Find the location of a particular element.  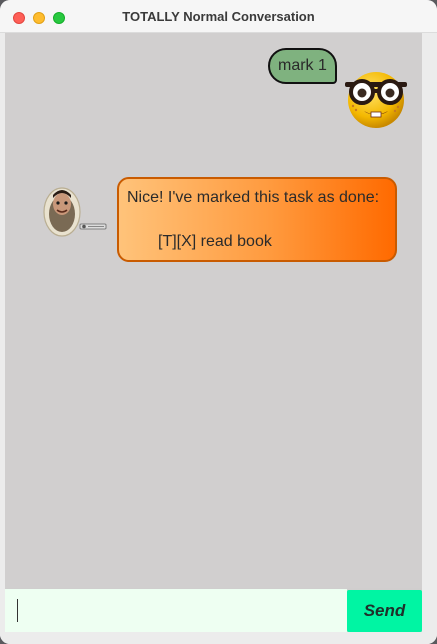

message-input is located at coordinates (176, 610).